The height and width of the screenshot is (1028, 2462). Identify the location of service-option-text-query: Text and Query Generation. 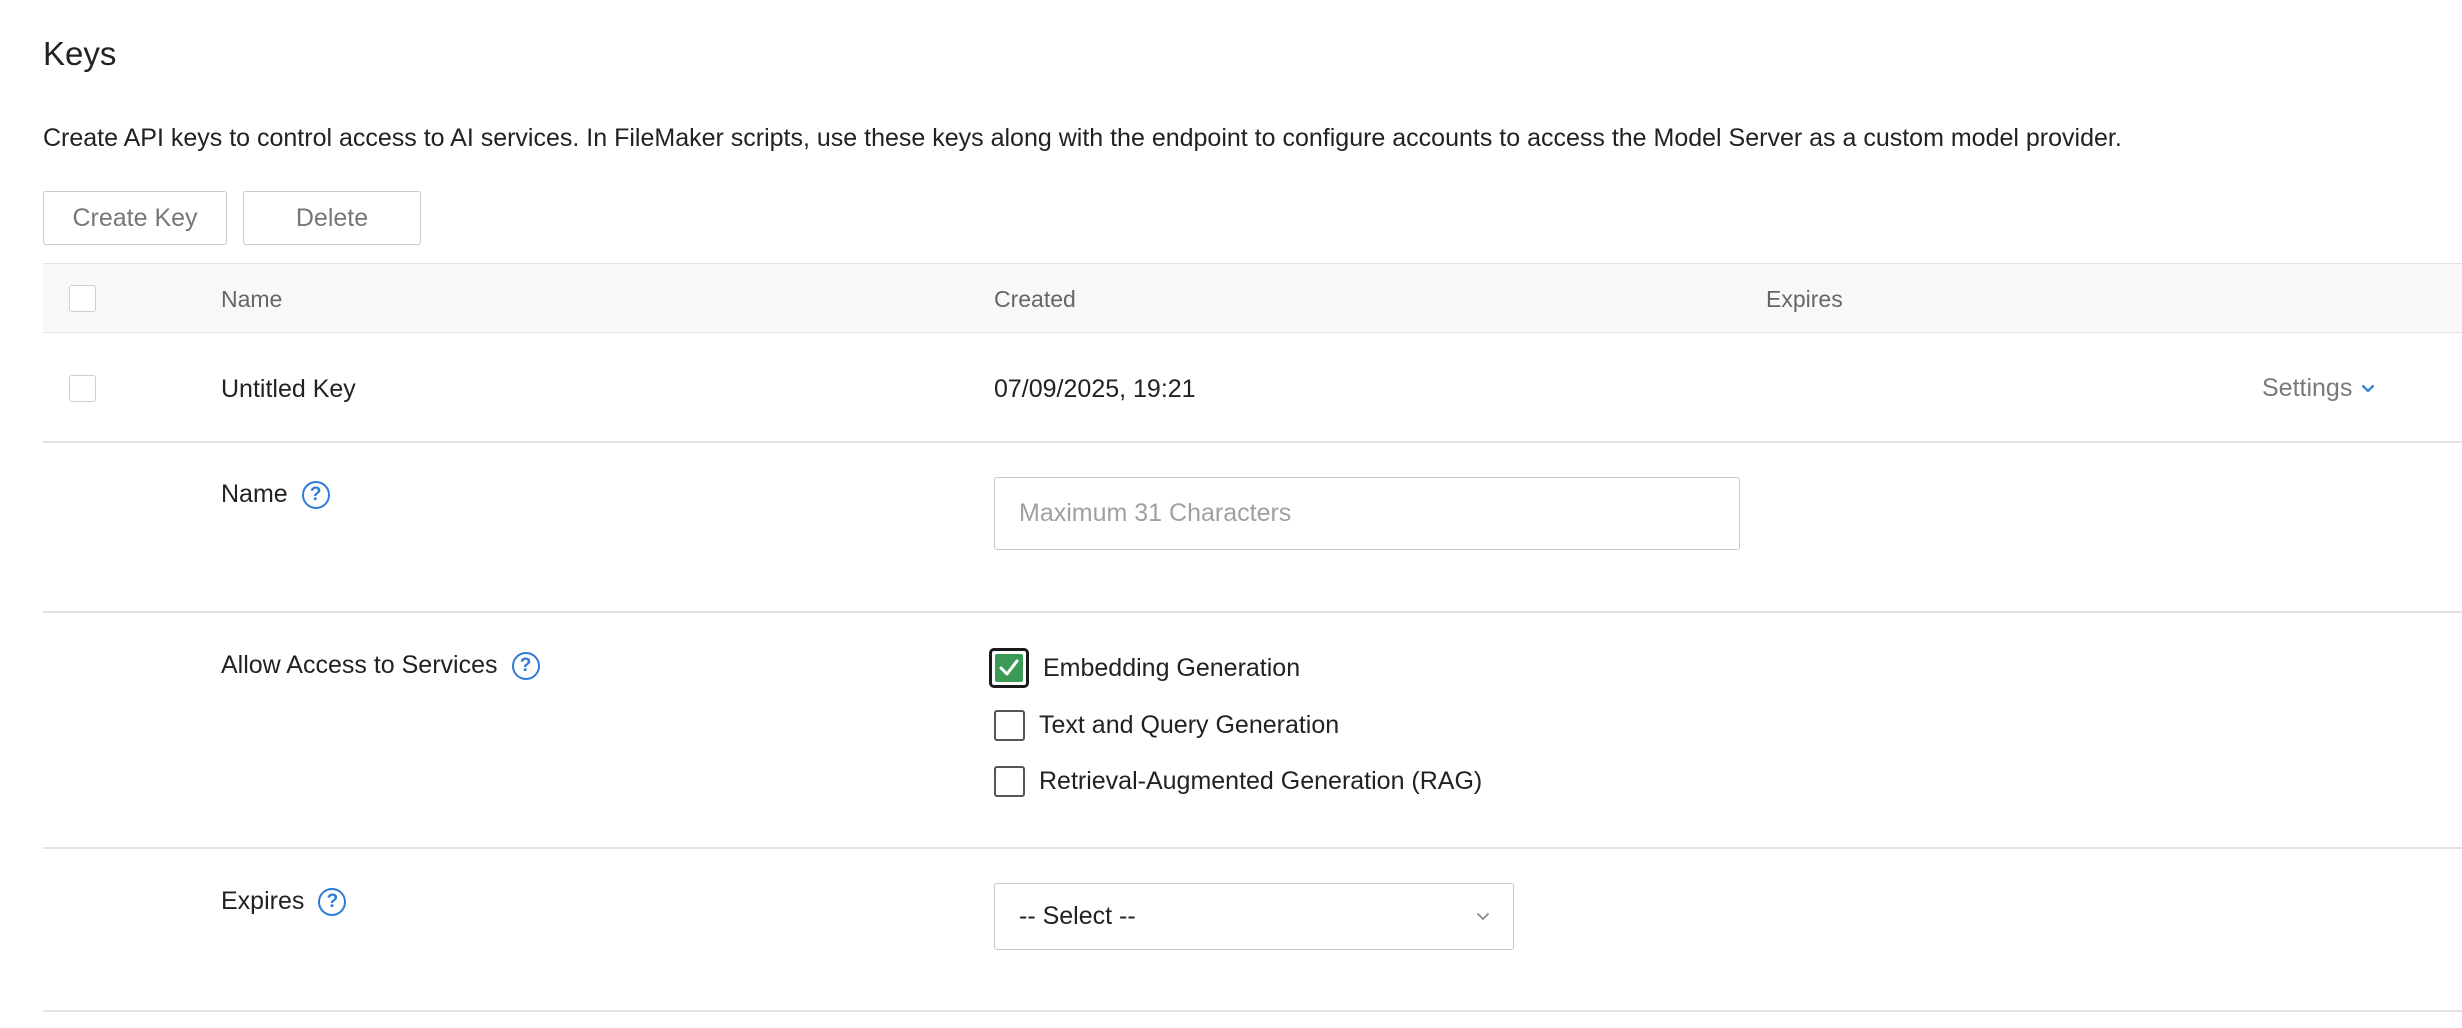
(1166, 725).